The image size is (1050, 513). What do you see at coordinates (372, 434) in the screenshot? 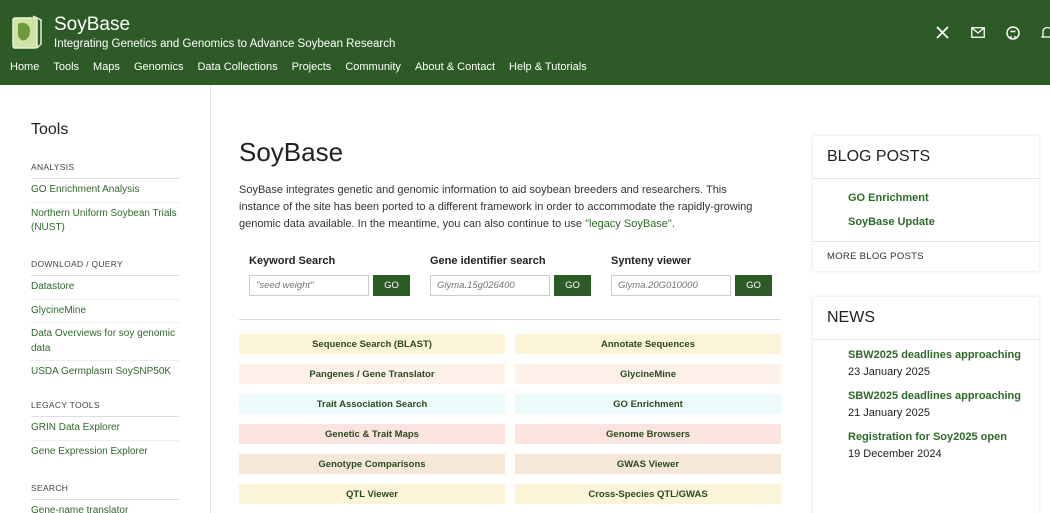
I see `tool-button-genetic-trait-maps: Genetic & Trait Maps` at bounding box center [372, 434].